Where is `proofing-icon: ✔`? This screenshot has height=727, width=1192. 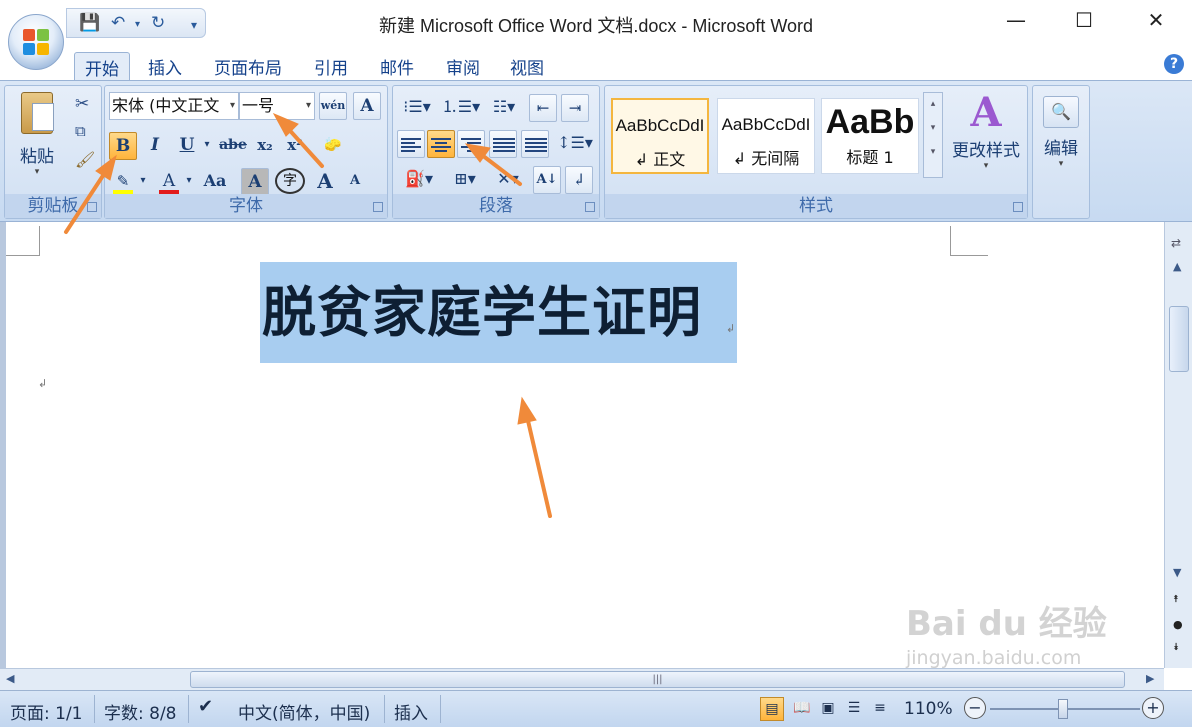
proofing-icon: ✔ is located at coordinates (205, 706).